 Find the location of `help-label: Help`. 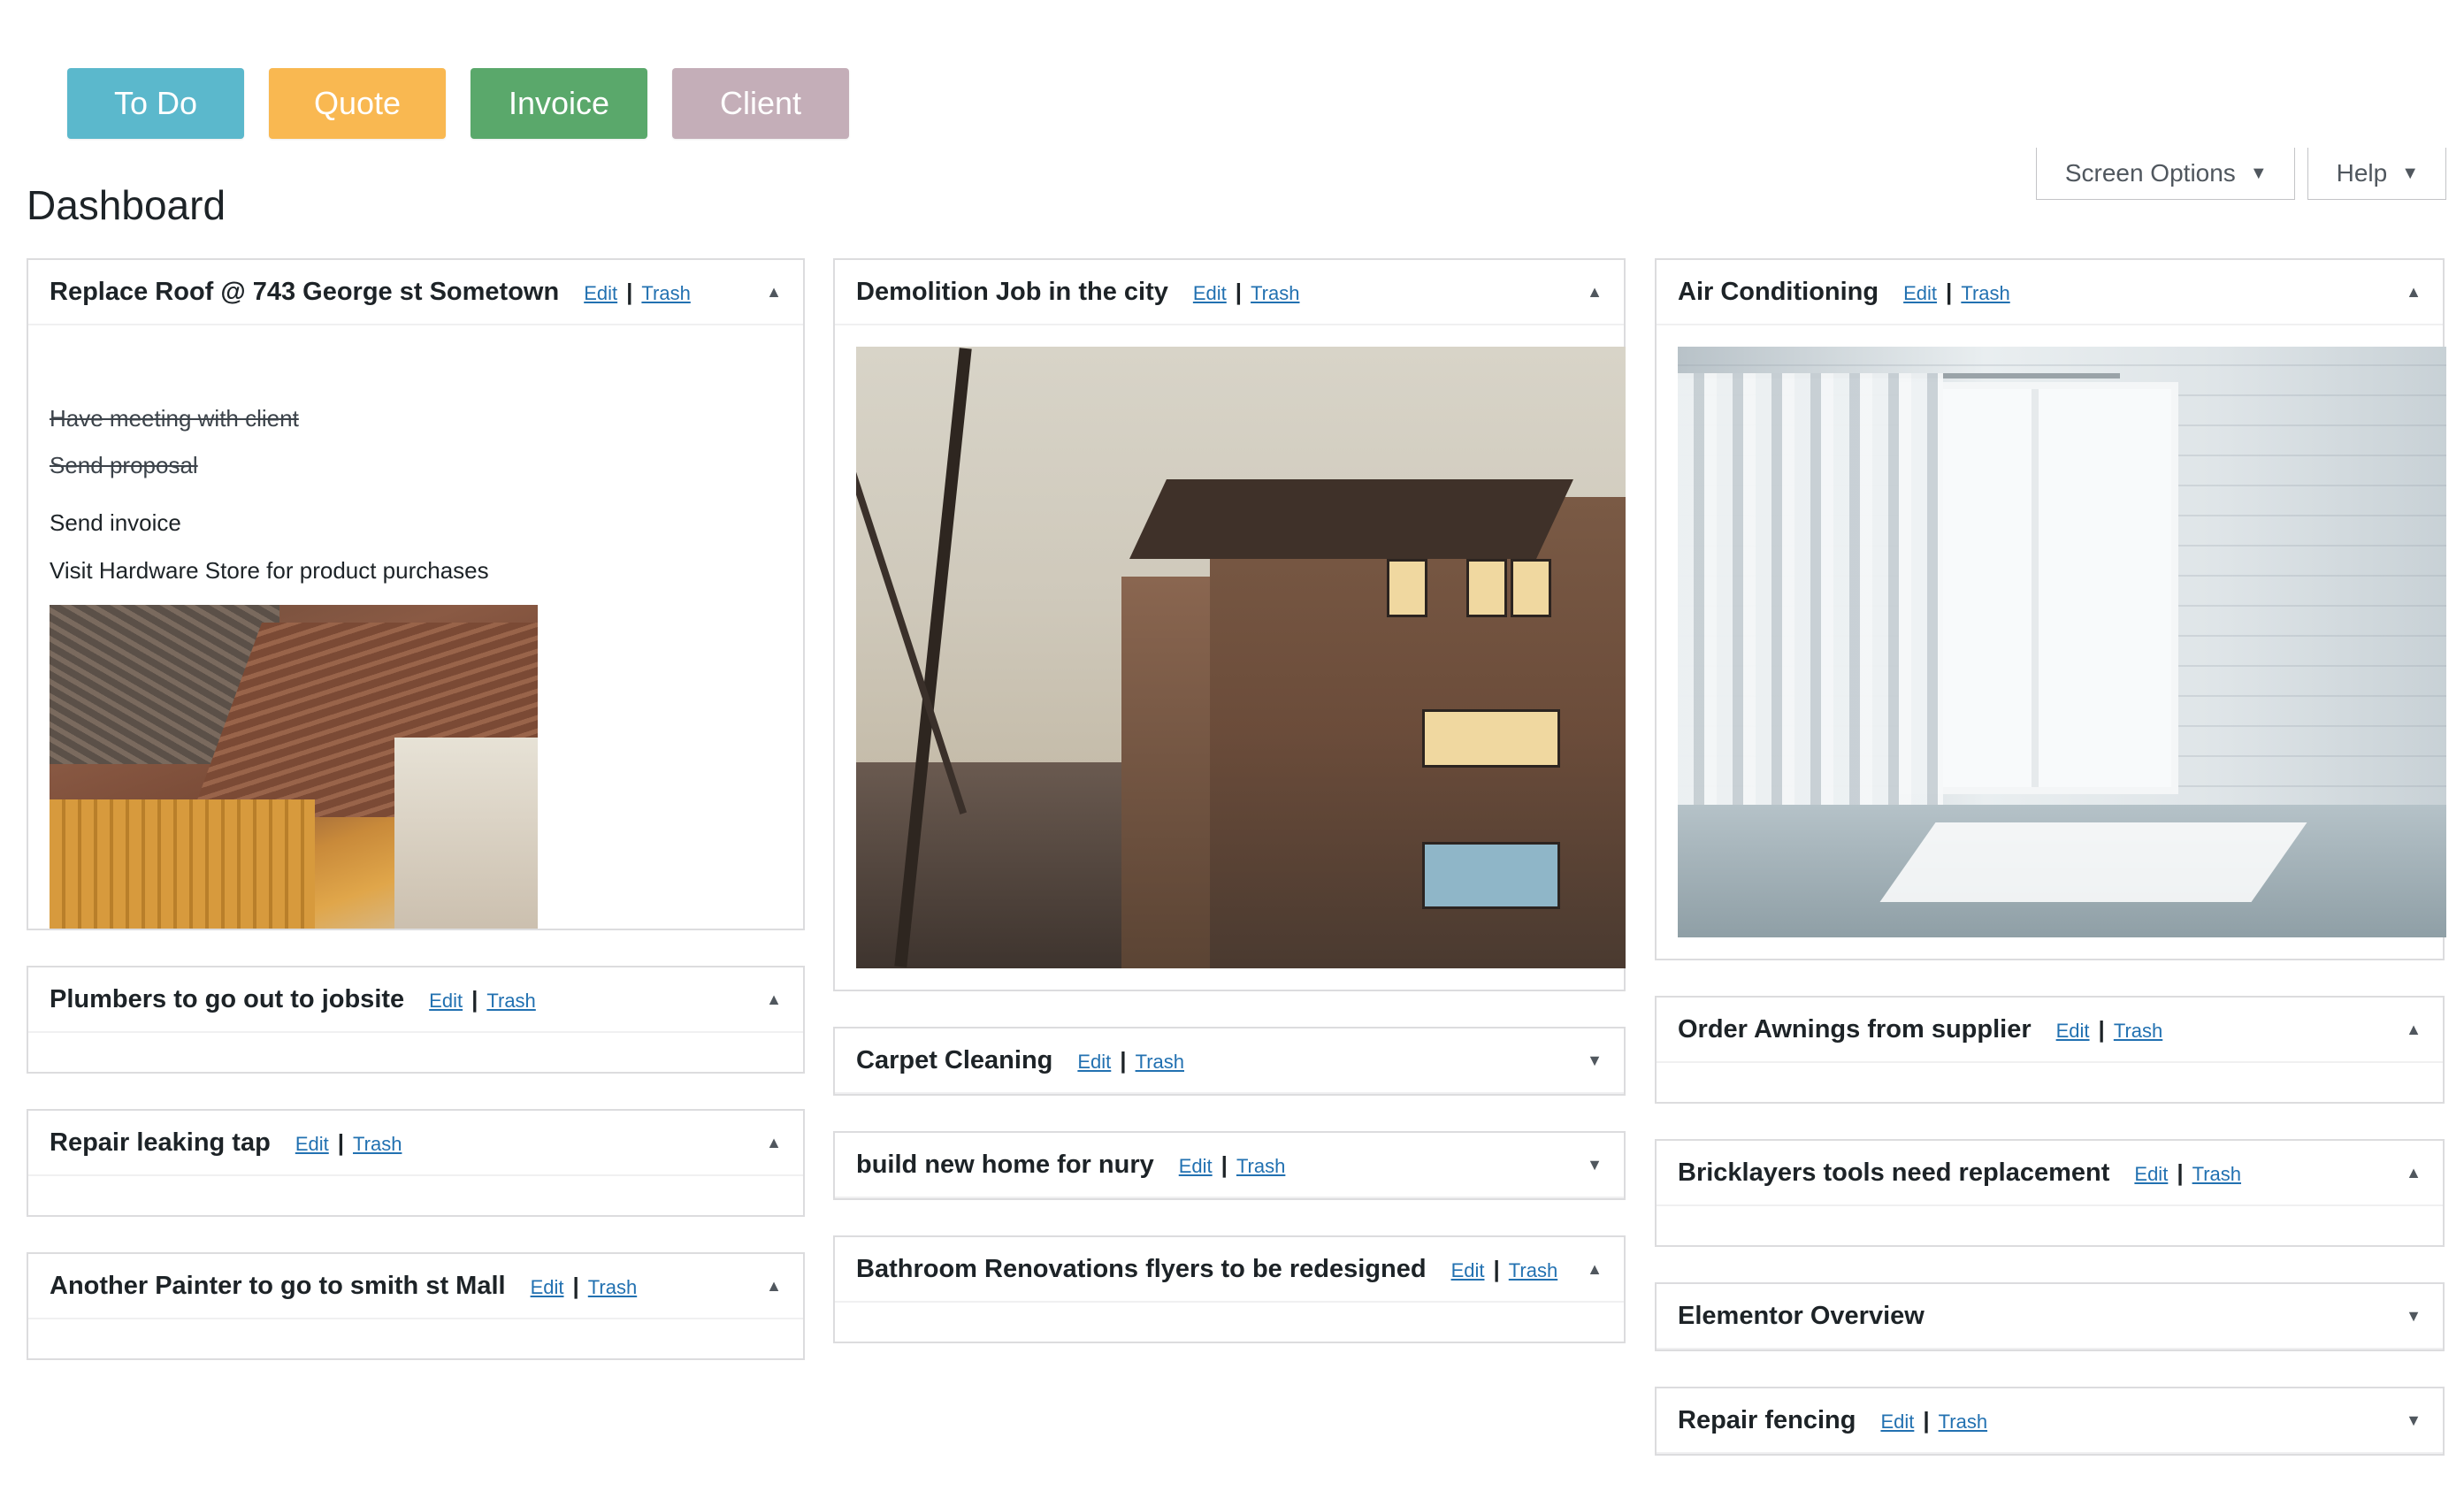

help-label: Help is located at coordinates (2362, 173).